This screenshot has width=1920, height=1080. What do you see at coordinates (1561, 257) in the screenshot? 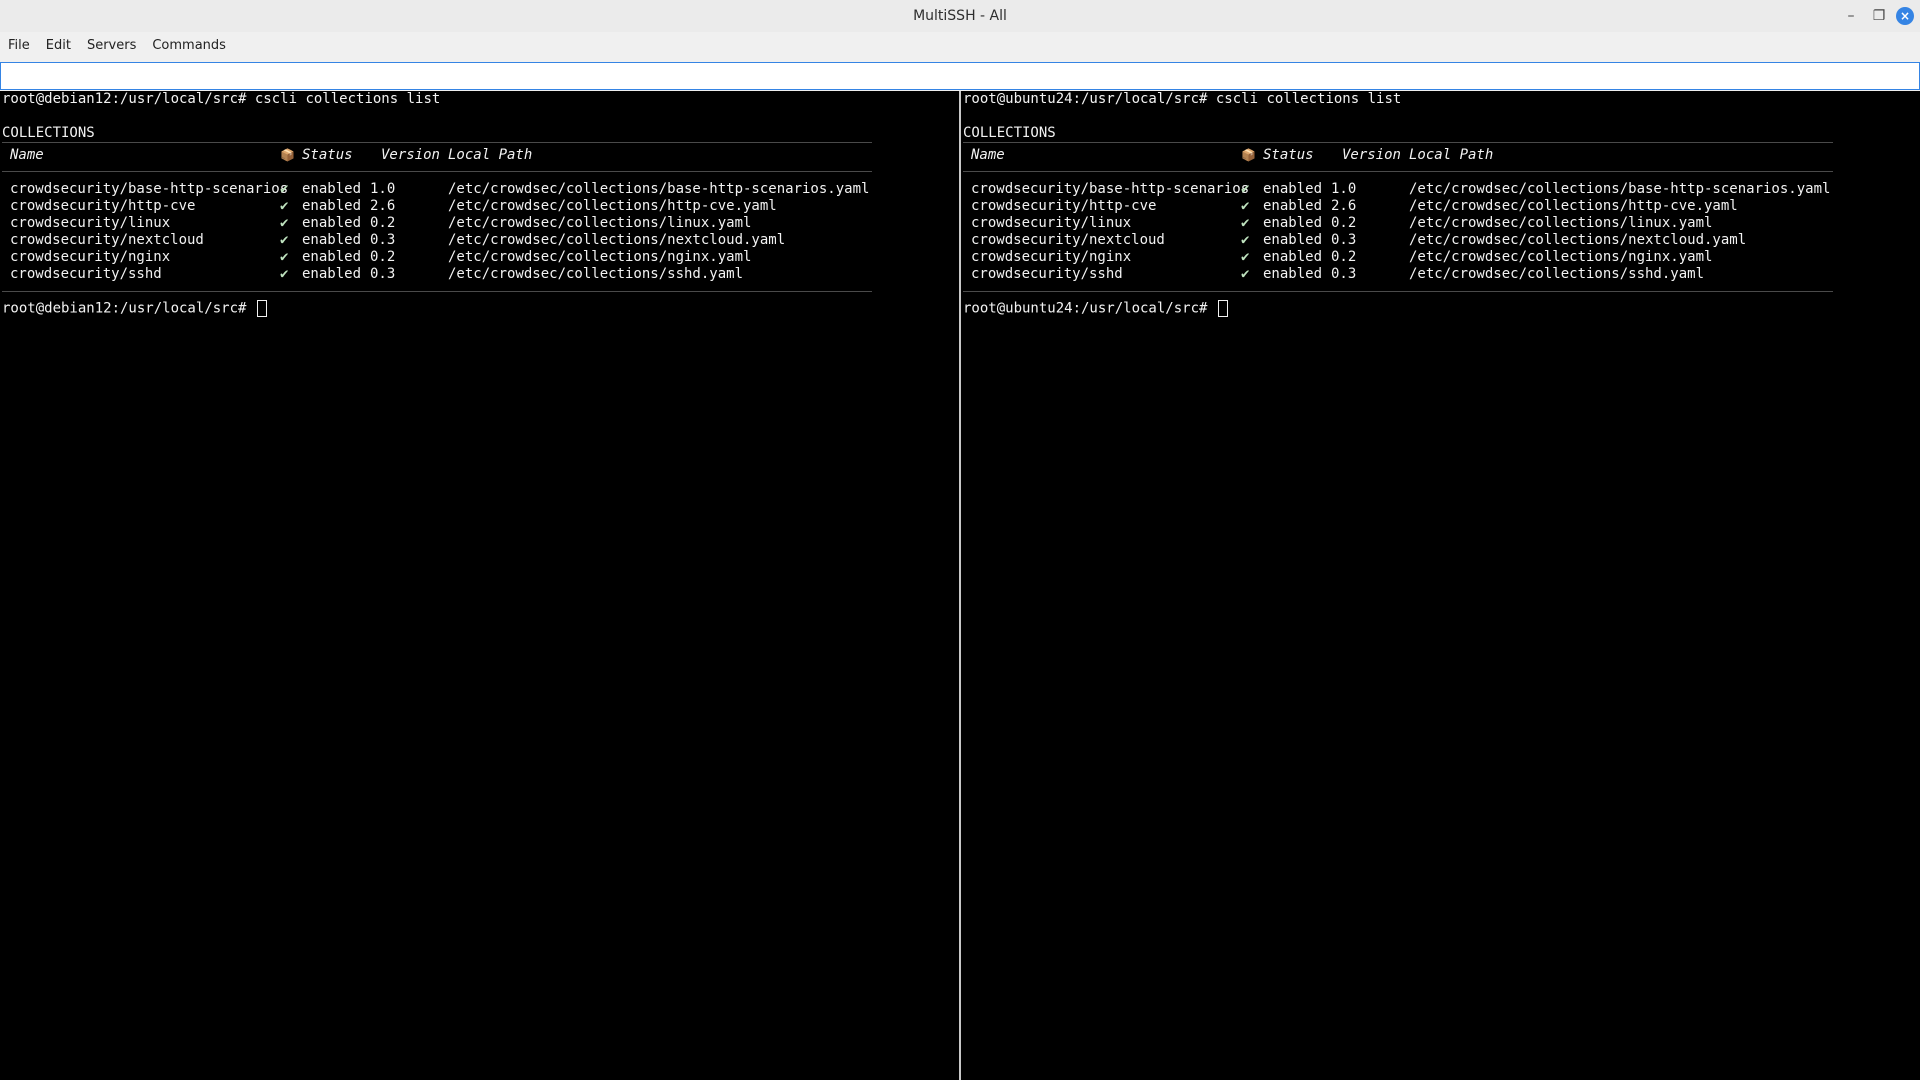
I see `collection-path: /etc/crowdsec/collections/nginx.yaml` at bounding box center [1561, 257].